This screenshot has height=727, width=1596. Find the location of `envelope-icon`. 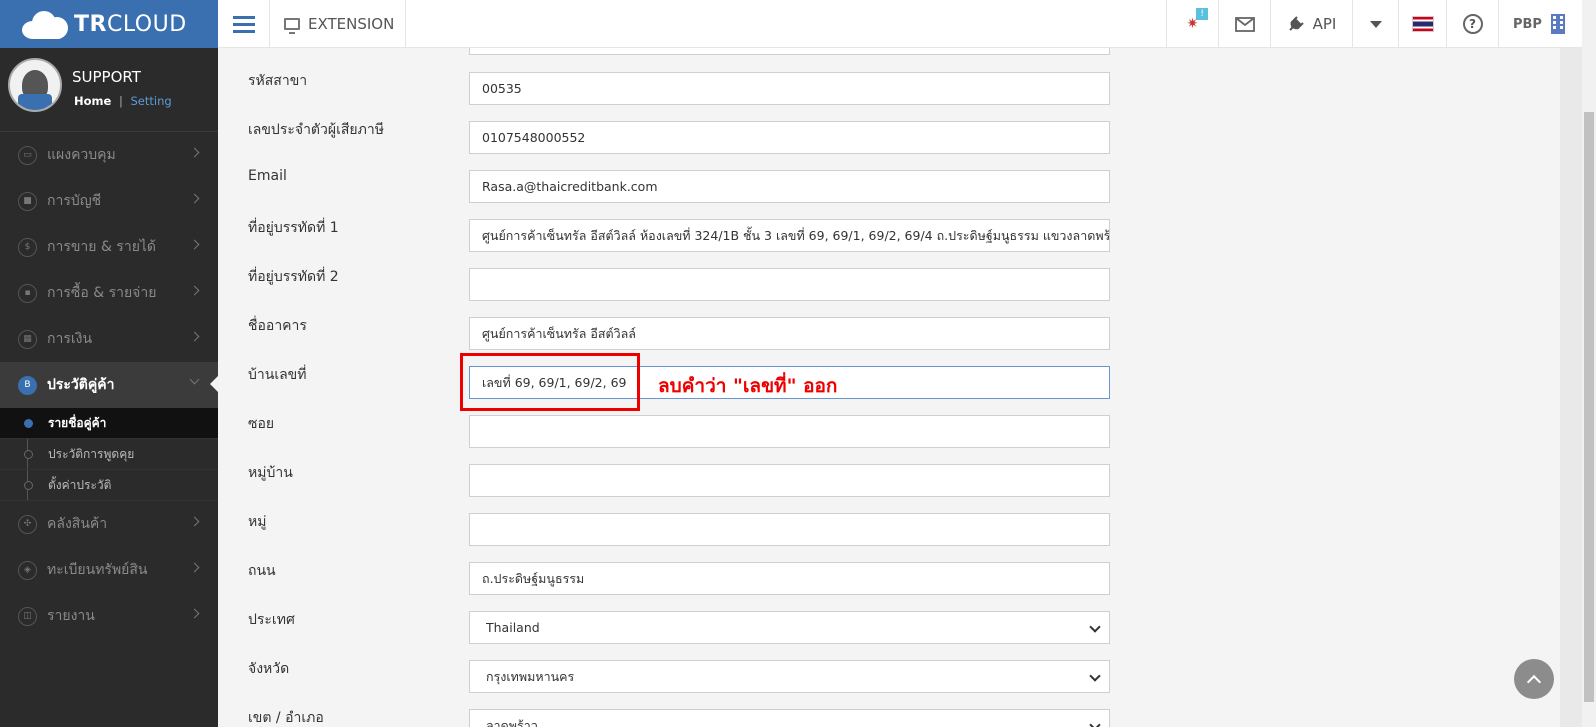

envelope-icon is located at coordinates (1244, 24).